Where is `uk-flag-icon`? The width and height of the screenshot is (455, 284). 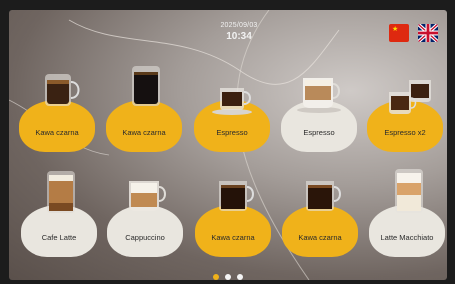 uk-flag-icon is located at coordinates (428, 33).